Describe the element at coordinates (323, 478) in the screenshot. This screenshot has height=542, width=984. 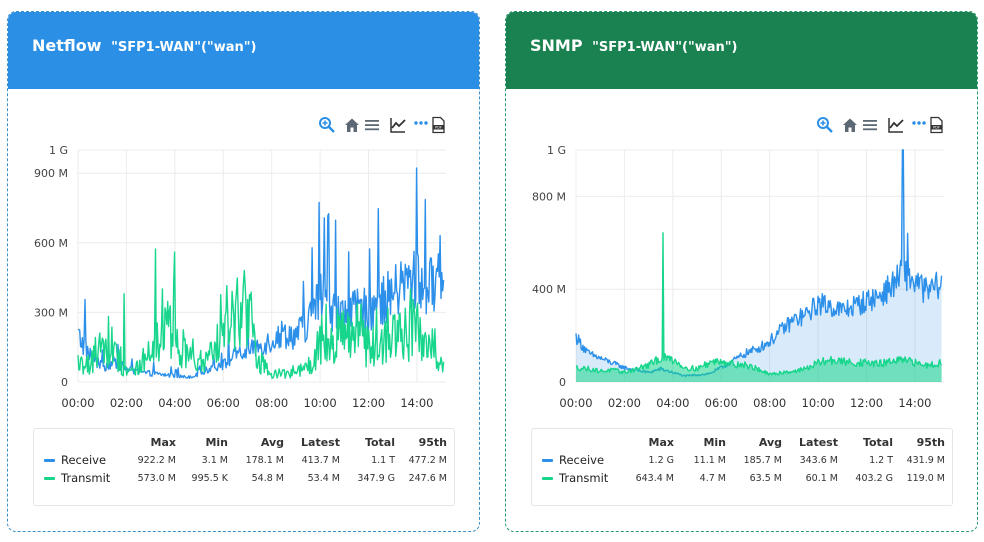
I see `legend-value: 53.4 M` at that location.